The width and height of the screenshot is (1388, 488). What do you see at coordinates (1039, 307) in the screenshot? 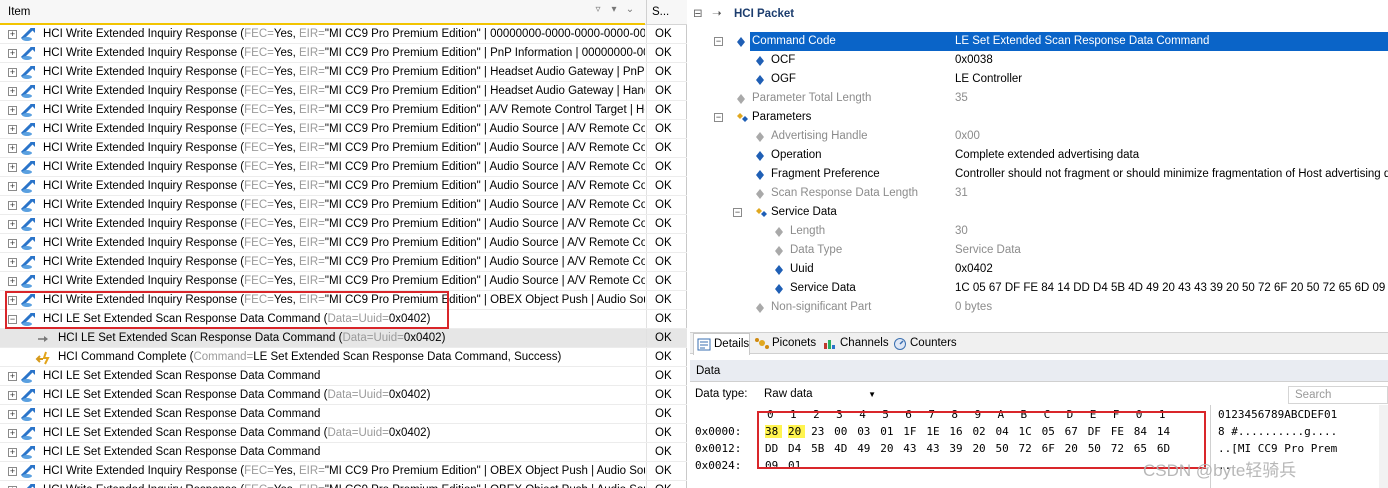
I see `property-row: Non-significant Part 0 bytes` at bounding box center [1039, 307].